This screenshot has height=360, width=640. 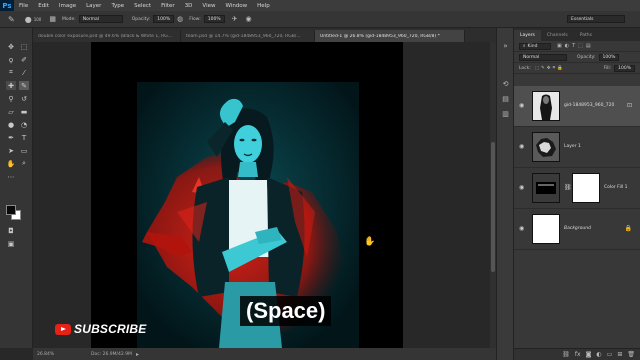 I want to click on pressure-opacity-icon: ◍, so click(x=180, y=19).